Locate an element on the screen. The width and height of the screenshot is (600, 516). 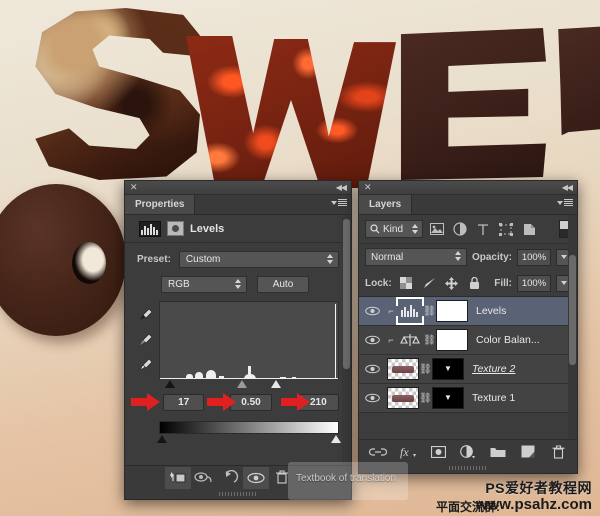
blend-mode-value: Normal is located at coordinates (387, 257).